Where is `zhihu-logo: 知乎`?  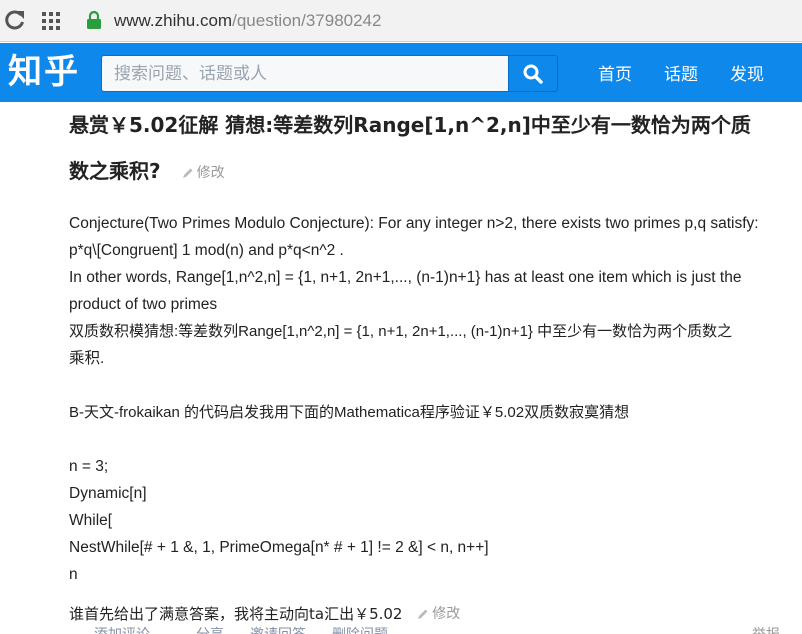 zhihu-logo: 知乎 is located at coordinates (44, 72).